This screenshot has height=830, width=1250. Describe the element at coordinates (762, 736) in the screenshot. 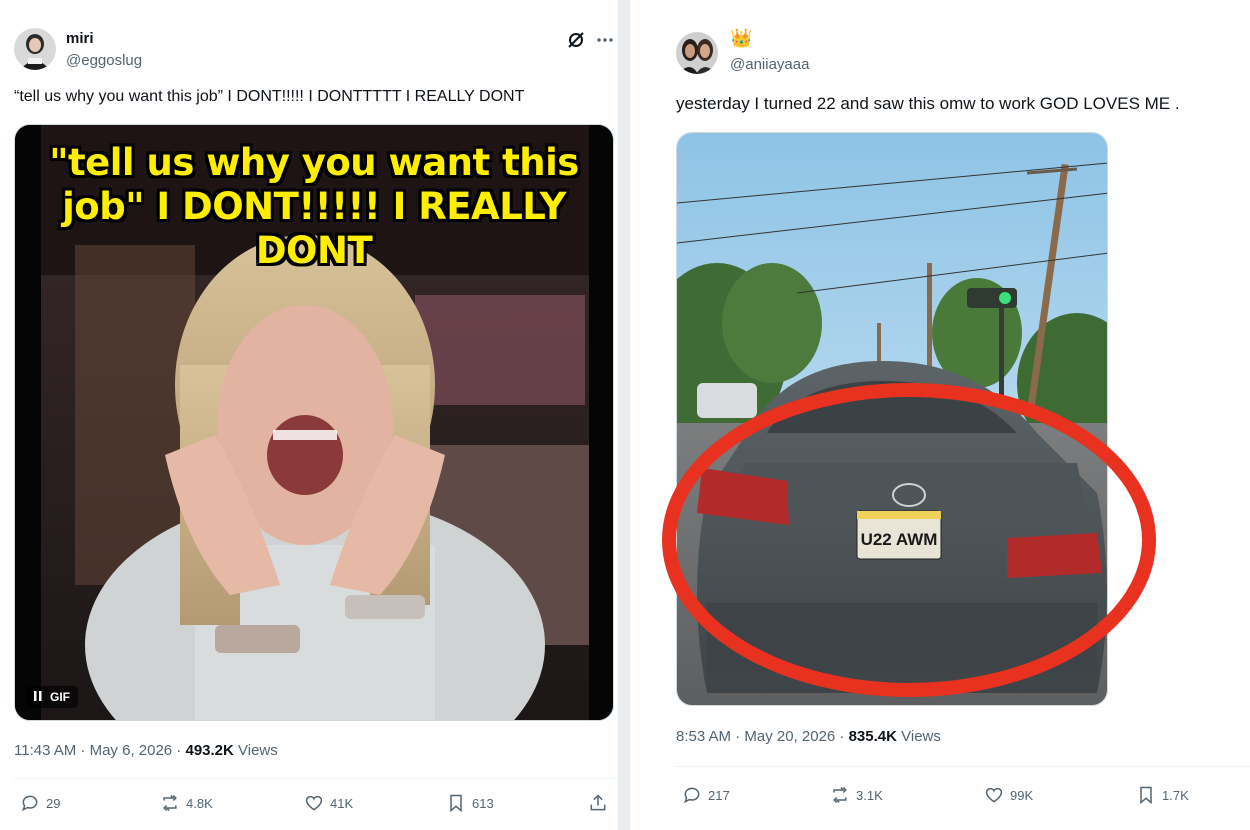

I see `timestamp-text: 8:53 AM · May 20, 2026 ·` at that location.